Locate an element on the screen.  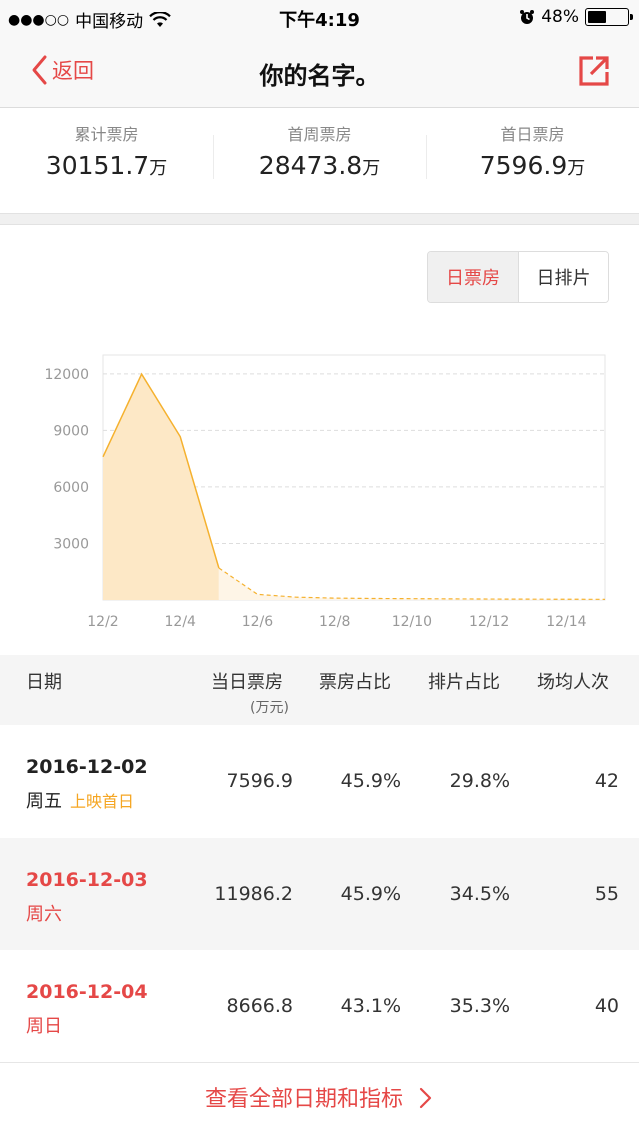
table-row: 2016-12-03 周六 11986.2 45.9% 34.5% 55 is located at coordinates (319, 894).